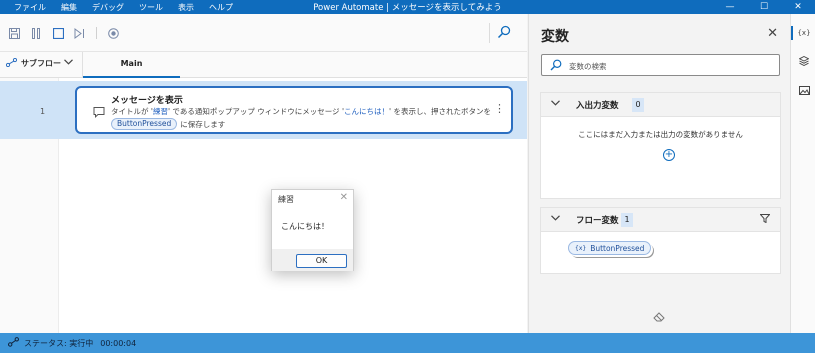  I want to click on action-title: メッセージを表示, so click(147, 101).